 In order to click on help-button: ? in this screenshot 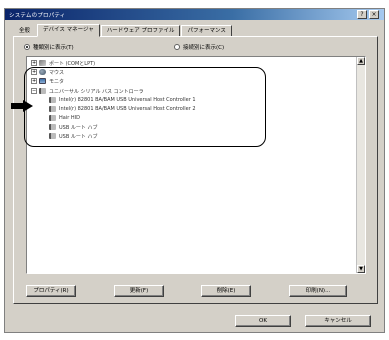, I will do `click(362, 14)`.